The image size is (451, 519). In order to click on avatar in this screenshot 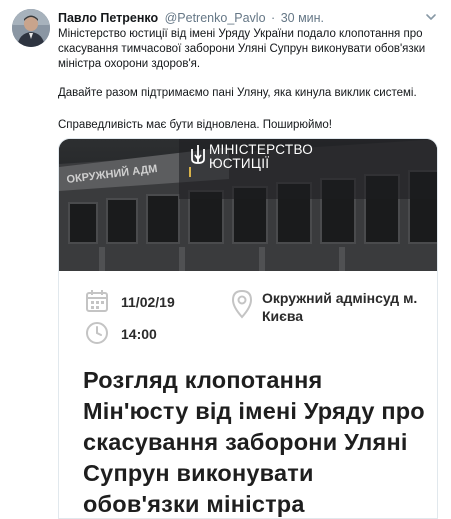, I will do `click(31, 28)`.